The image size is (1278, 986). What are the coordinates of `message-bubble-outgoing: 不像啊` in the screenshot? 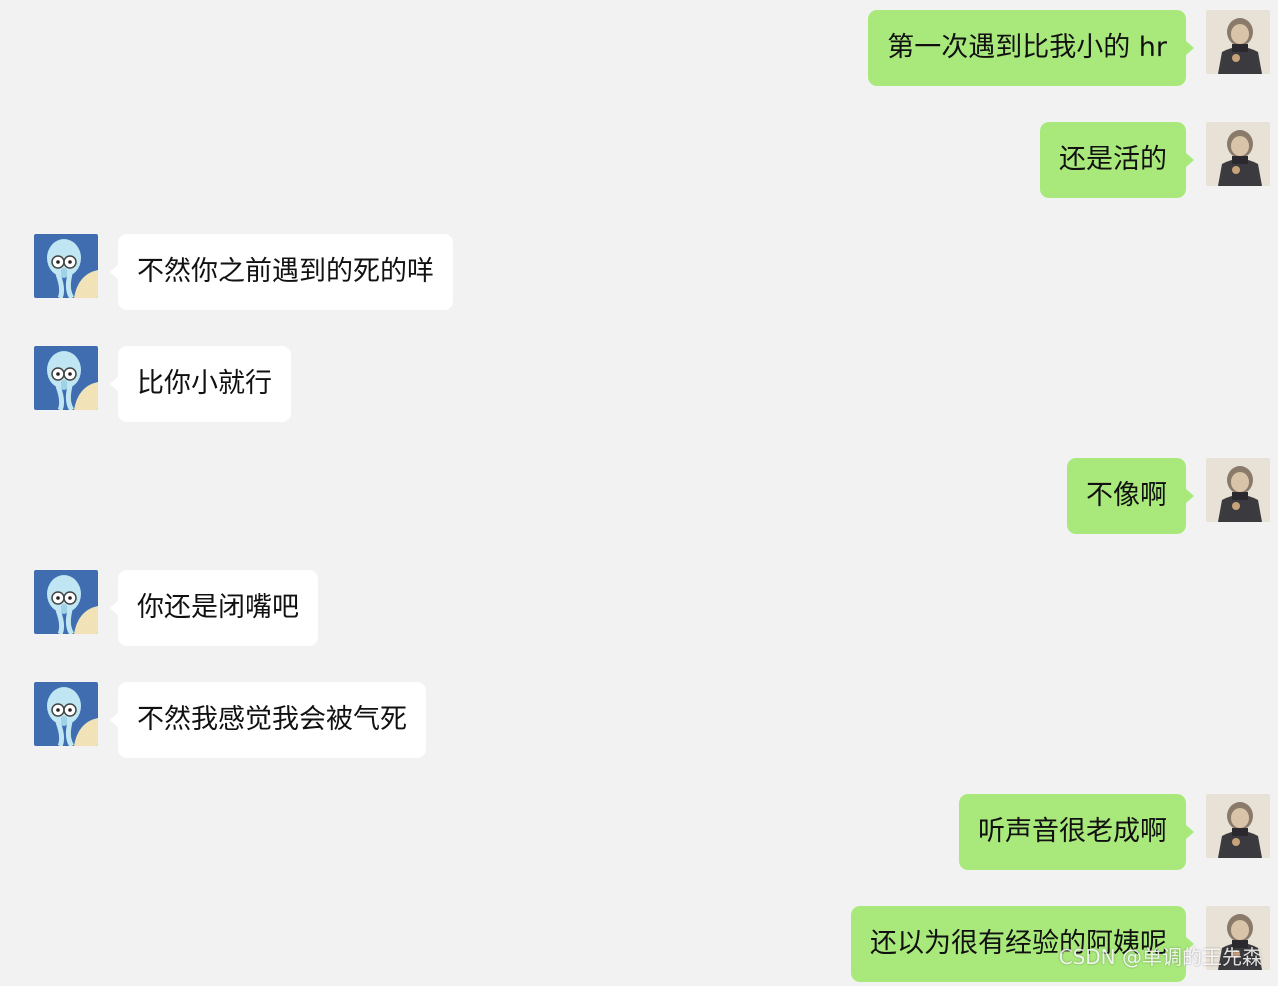 It's located at (1130, 496).